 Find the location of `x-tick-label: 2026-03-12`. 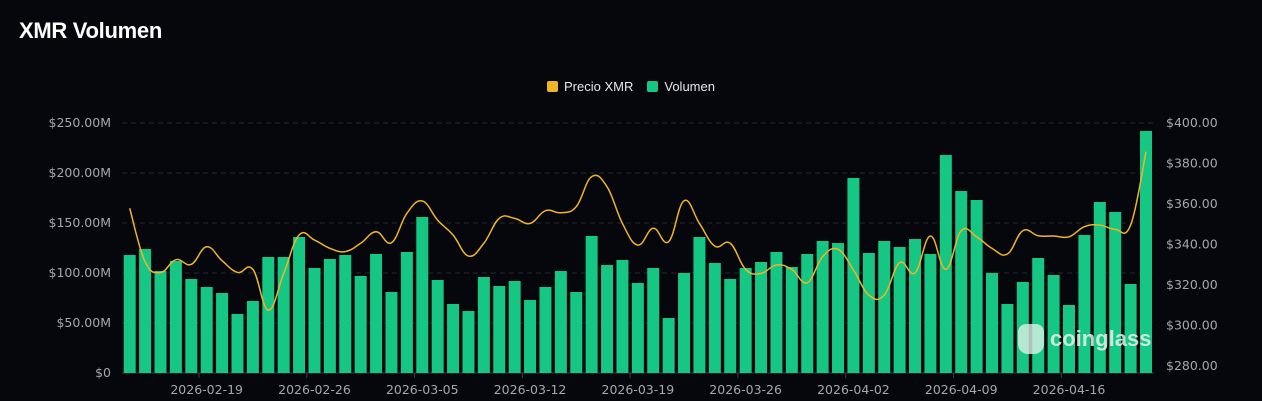

x-tick-label: 2026-03-12 is located at coordinates (530, 389).